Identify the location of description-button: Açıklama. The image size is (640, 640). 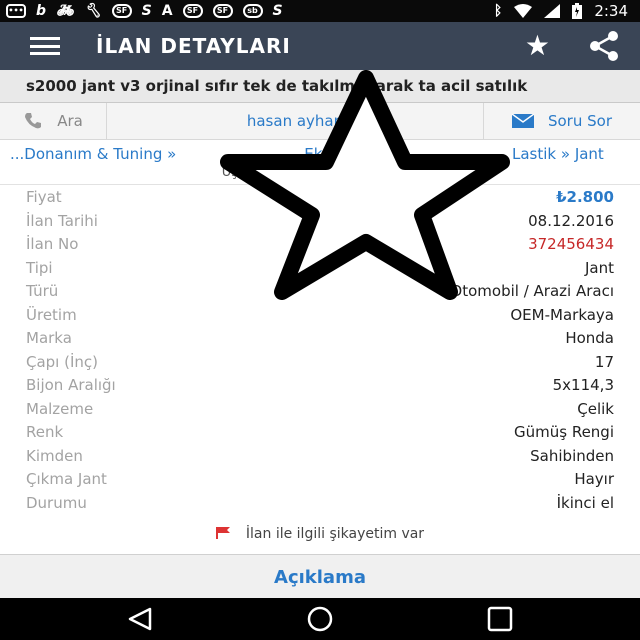
(320, 576).